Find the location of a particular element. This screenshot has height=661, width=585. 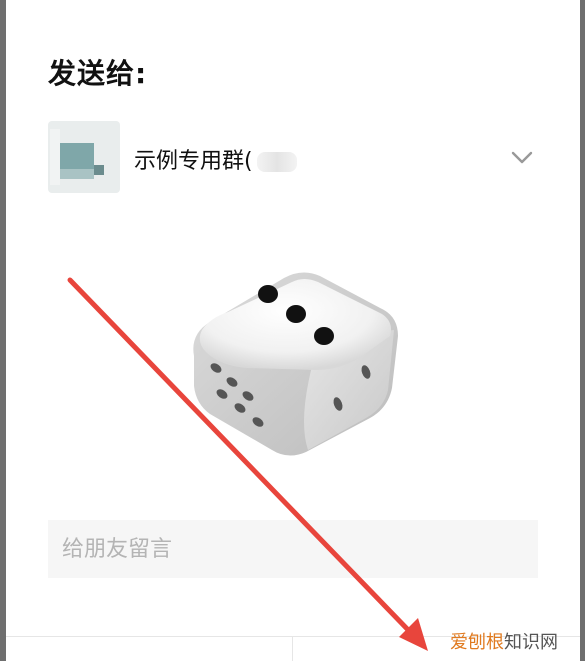

watermark-part1: 爱刨根 is located at coordinates (477, 642).